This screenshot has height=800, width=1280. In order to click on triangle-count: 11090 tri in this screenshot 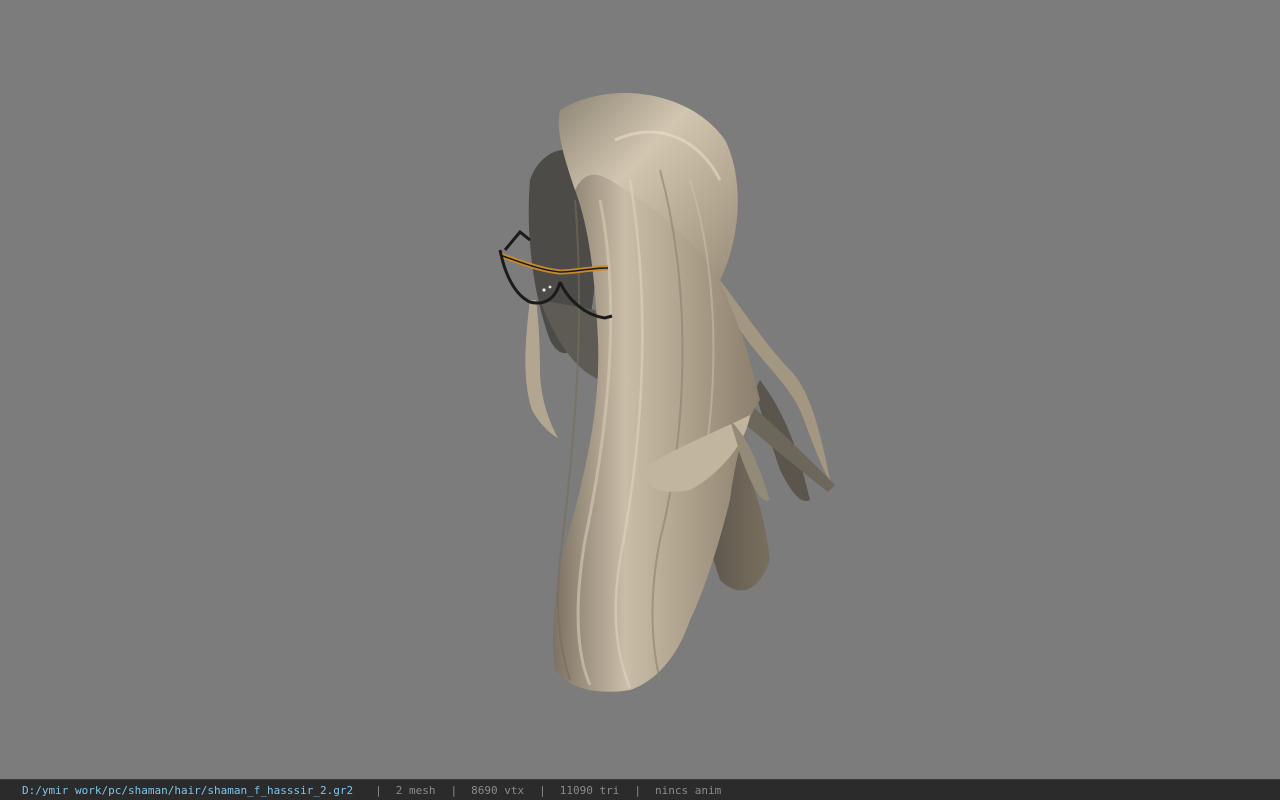, I will do `click(589, 790)`.